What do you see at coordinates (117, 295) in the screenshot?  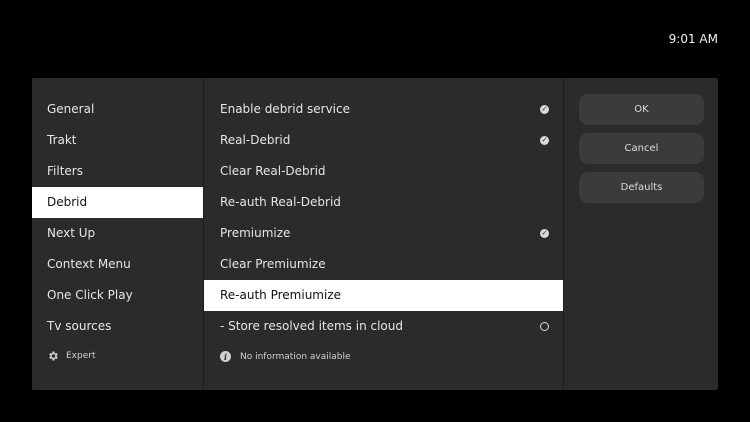 I see `category-one-click-play: One Click Play` at bounding box center [117, 295].